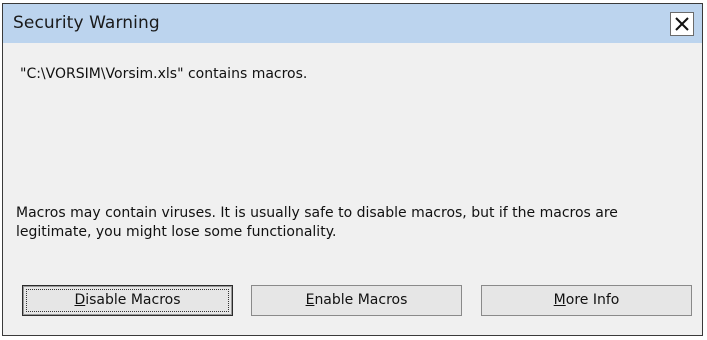  Describe the element at coordinates (80, 300) in the screenshot. I see `disable-macros-accel: D` at that location.